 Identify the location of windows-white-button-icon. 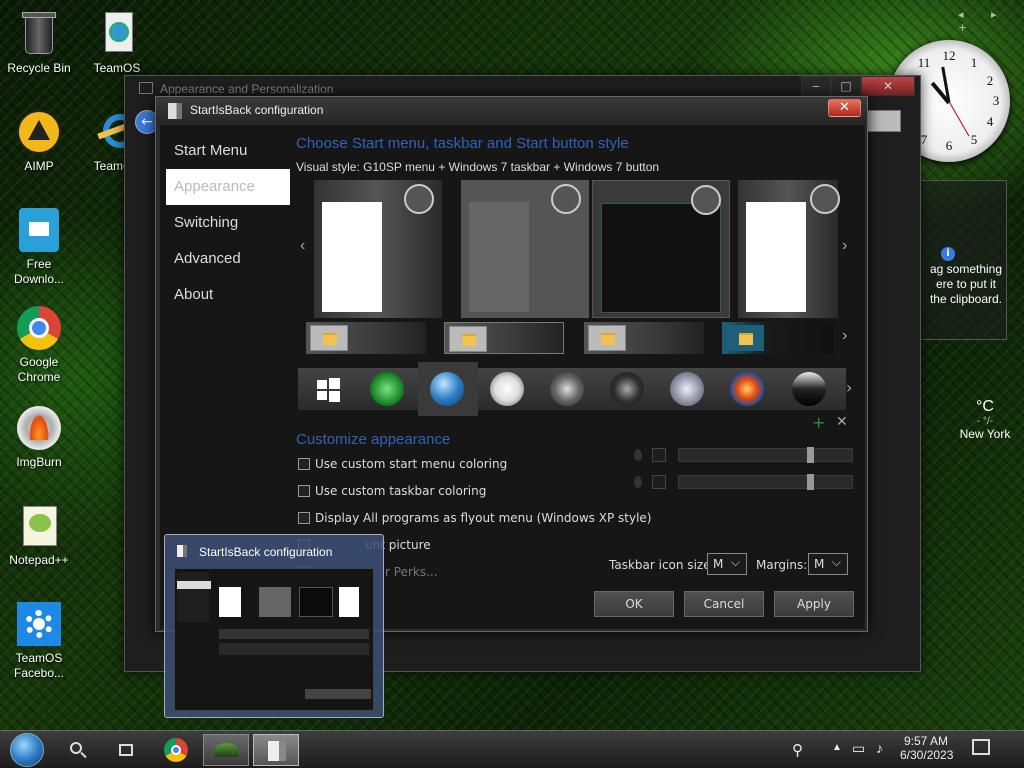
(507, 389).